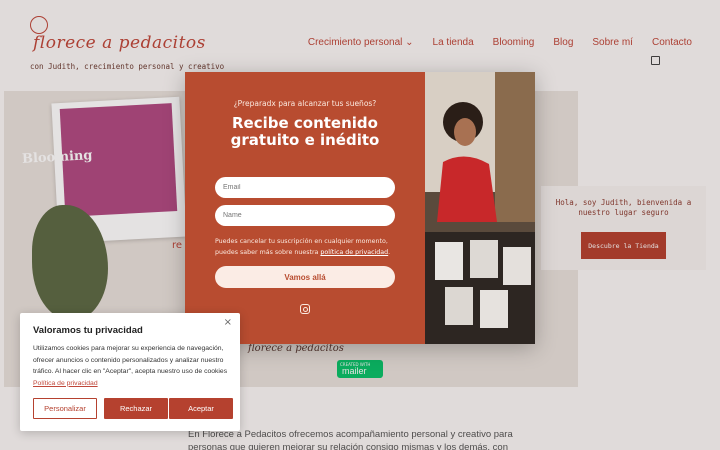  I want to click on popup-title: Recibe contenido gratuito e inédito, so click(305, 132).